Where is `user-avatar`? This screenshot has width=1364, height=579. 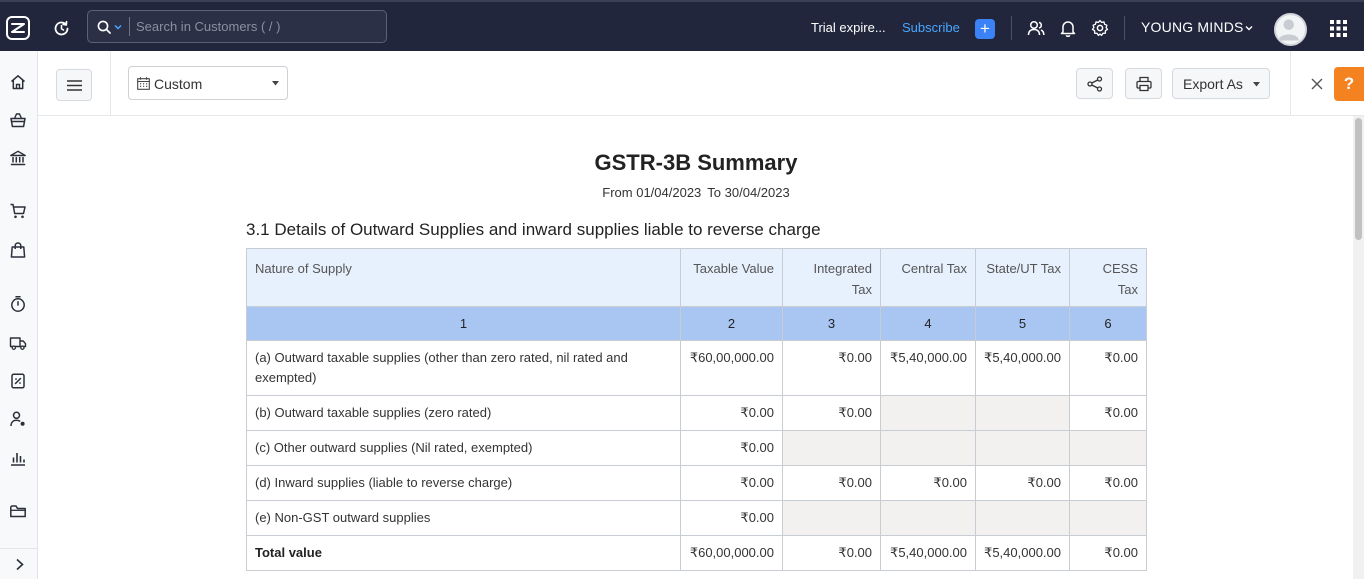 user-avatar is located at coordinates (1290, 29).